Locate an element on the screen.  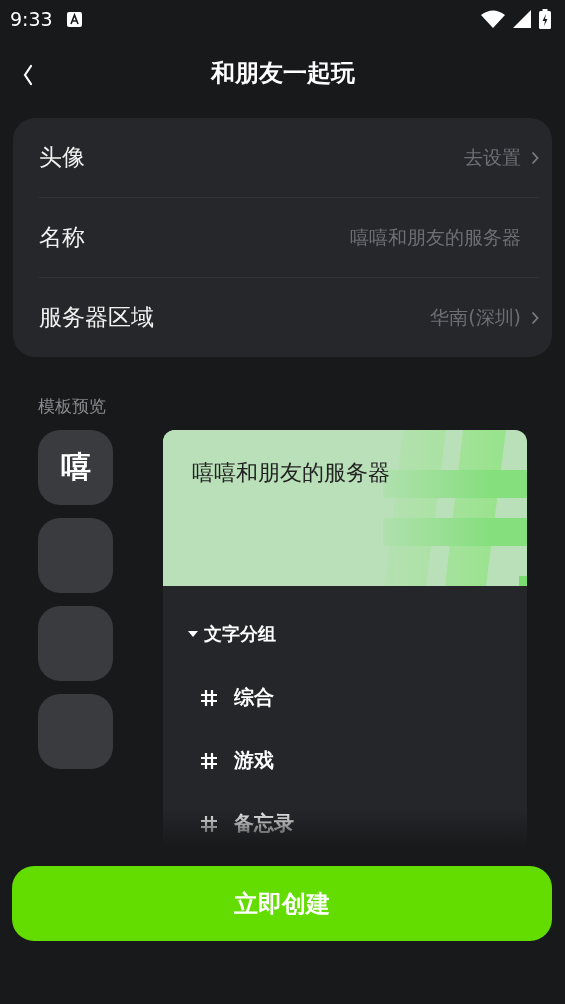
setting-label: 服务器区域 is located at coordinates (96, 317).